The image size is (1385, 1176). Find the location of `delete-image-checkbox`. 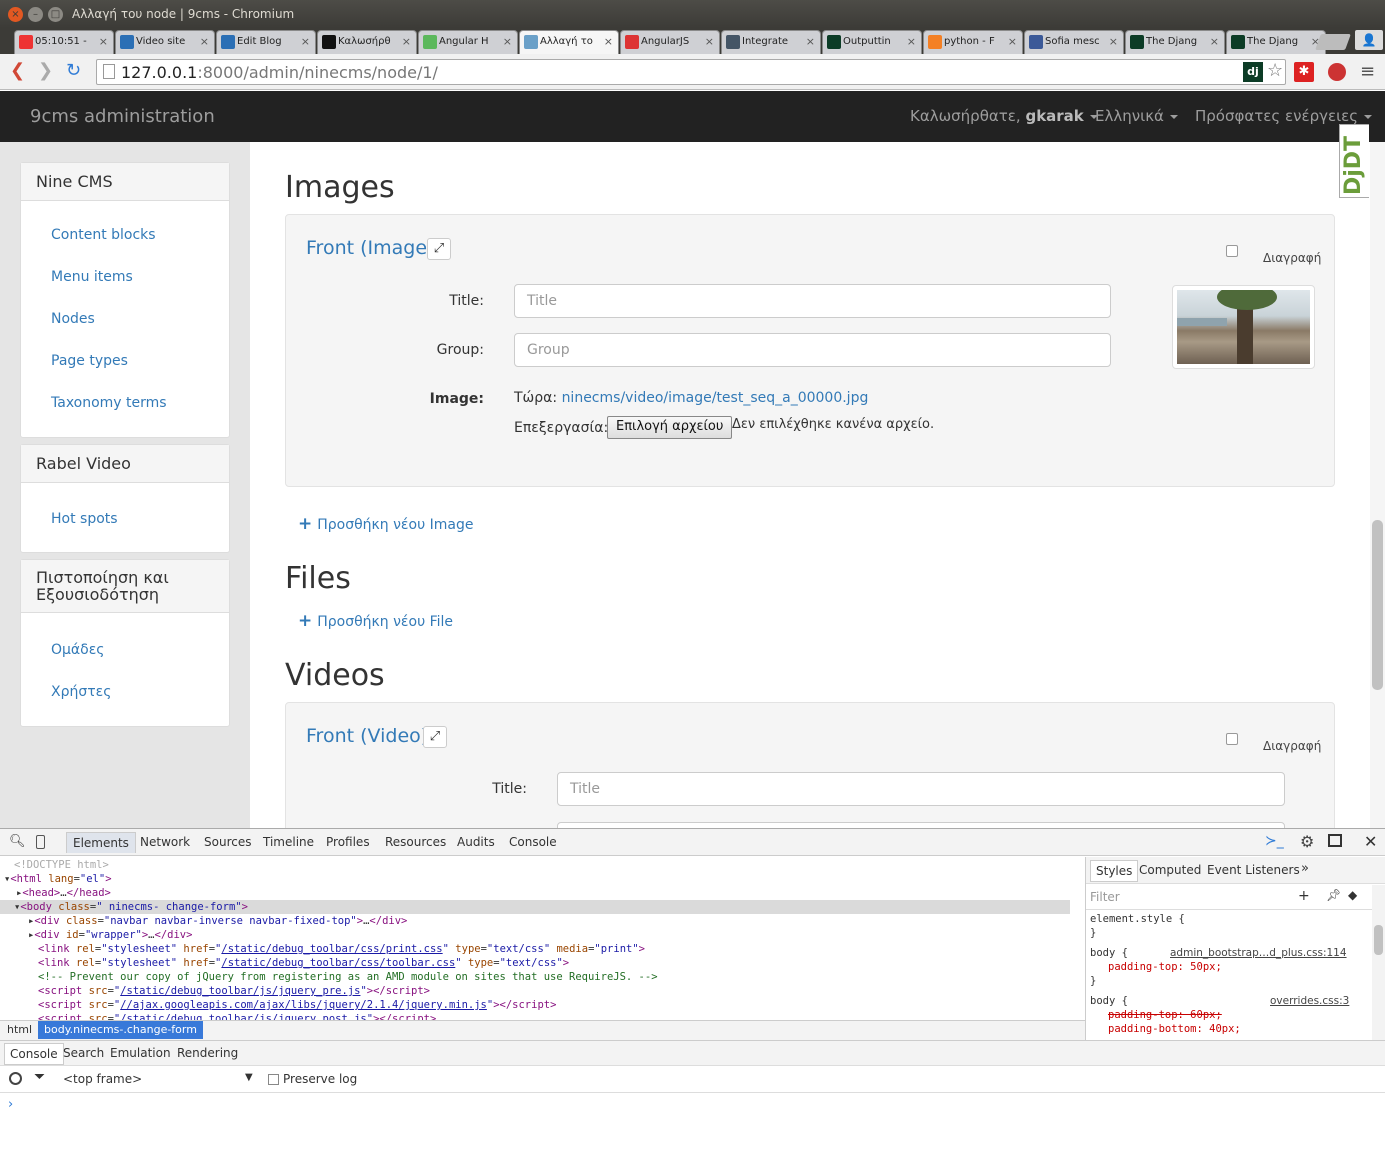

delete-image-checkbox is located at coordinates (1232, 251).